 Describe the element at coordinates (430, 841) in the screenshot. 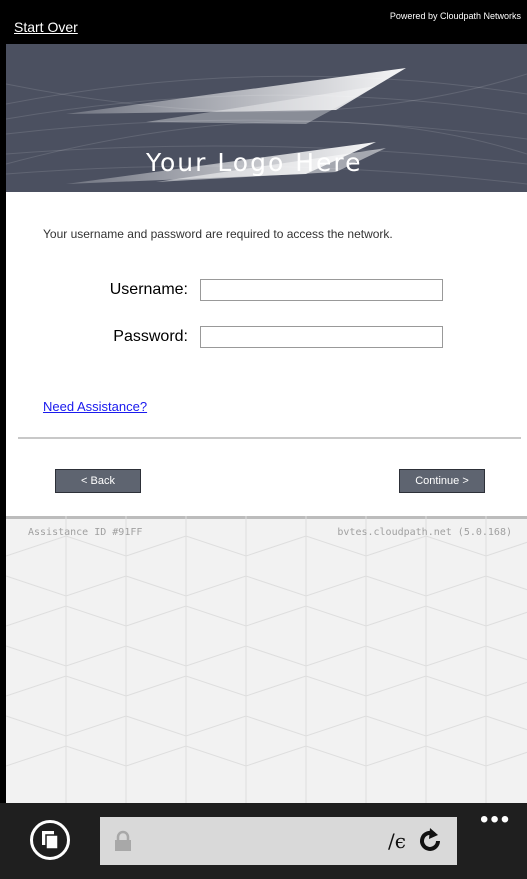

I see `refresh-icon` at that location.